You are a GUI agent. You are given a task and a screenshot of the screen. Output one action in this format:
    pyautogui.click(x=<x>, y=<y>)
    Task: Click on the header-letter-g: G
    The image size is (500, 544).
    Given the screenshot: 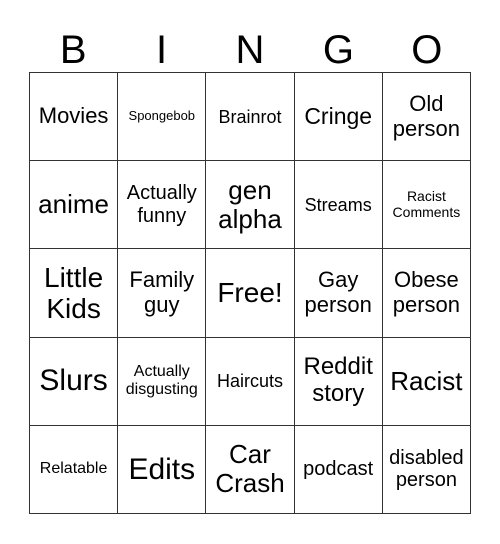 What is the action you would take?
    pyautogui.click(x=338, y=50)
    